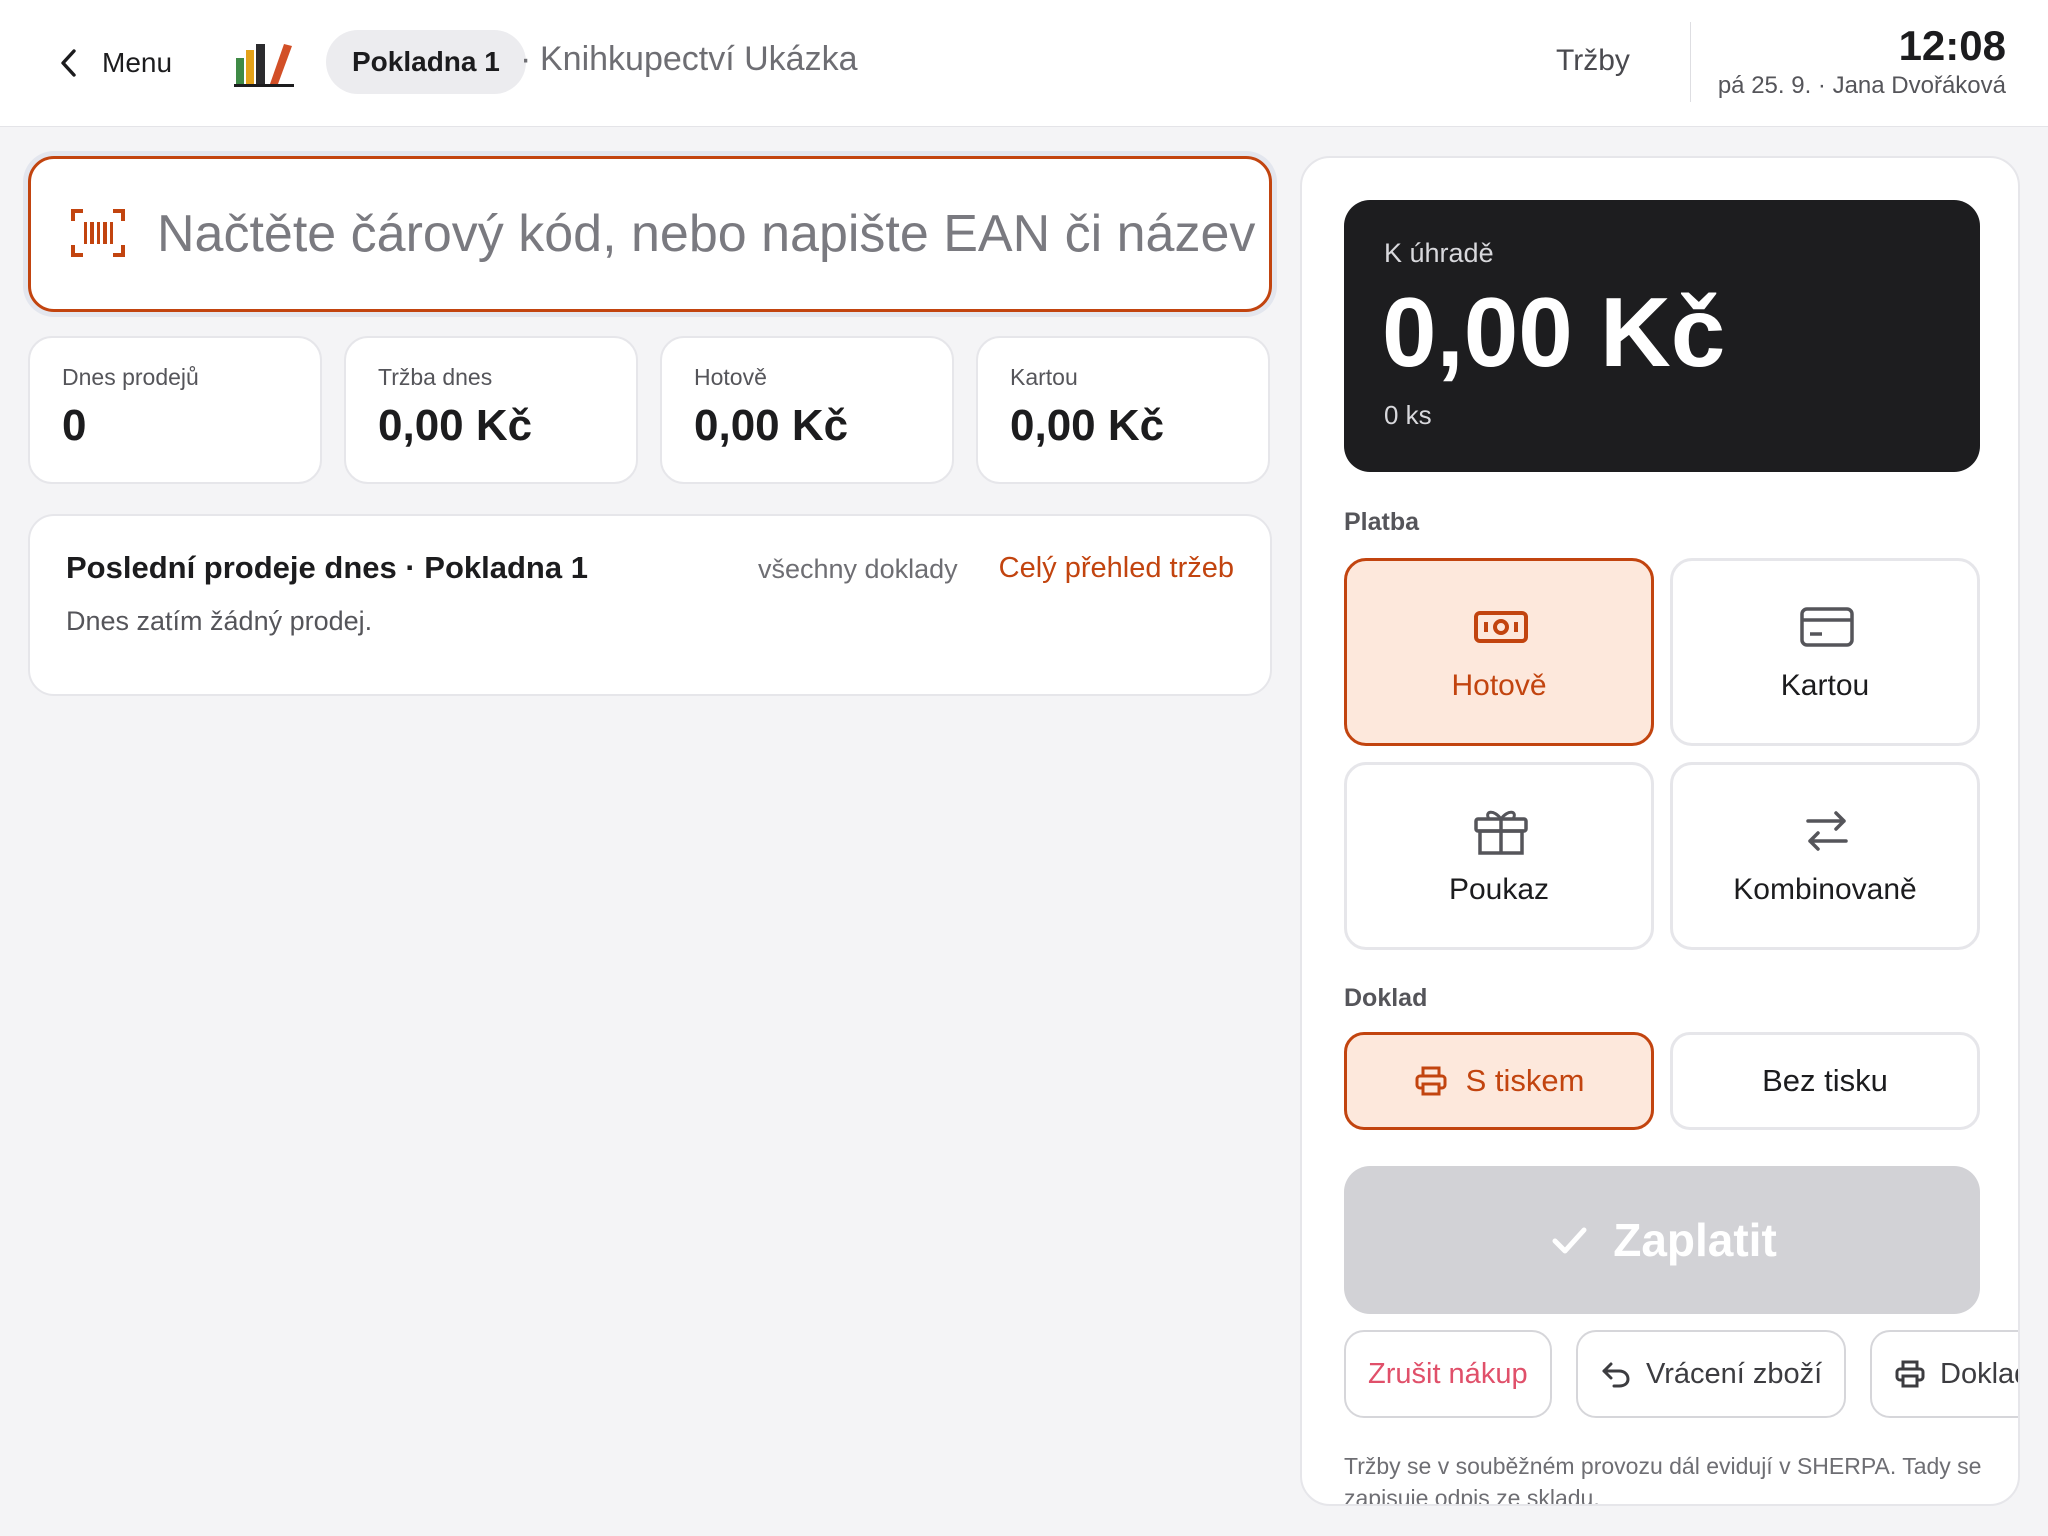 The width and height of the screenshot is (2048, 1536). What do you see at coordinates (435, 377) in the screenshot?
I see `stat-label: Tržba dnes` at bounding box center [435, 377].